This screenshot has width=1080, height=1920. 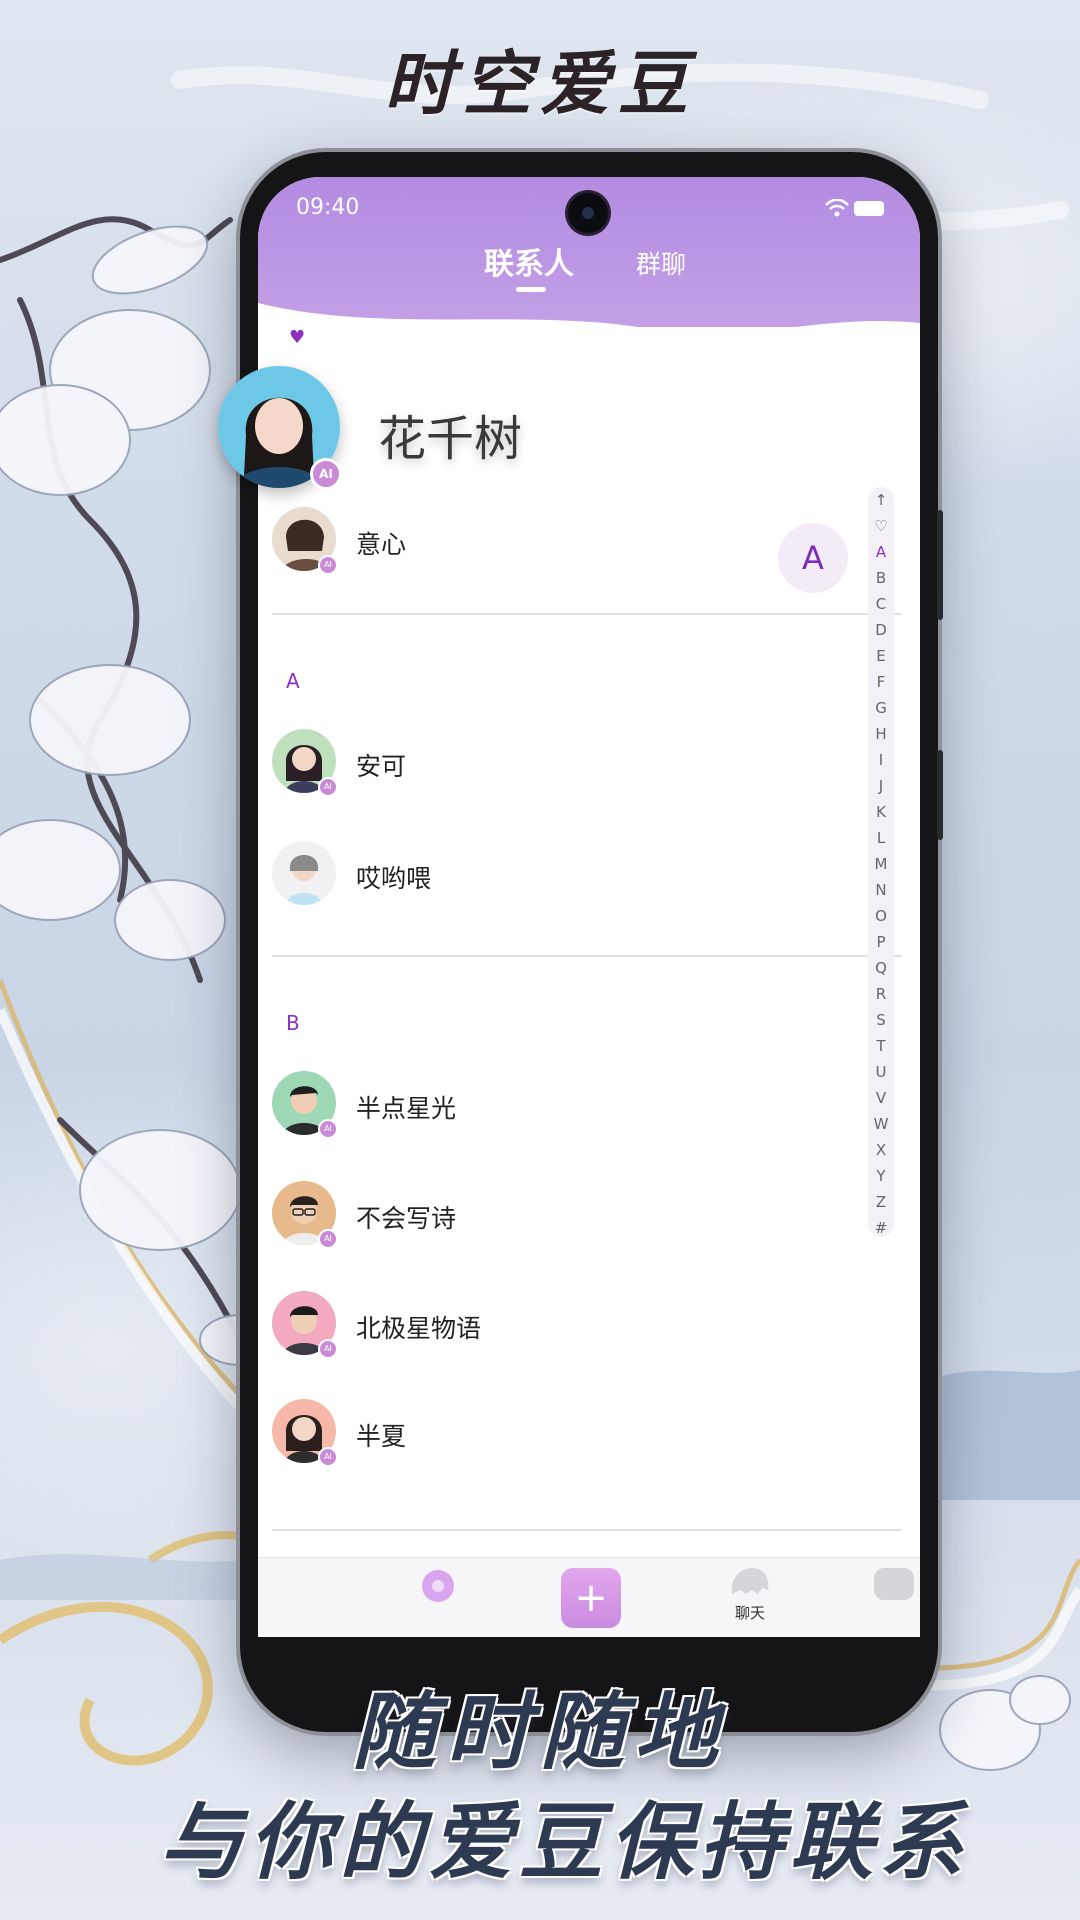 What do you see at coordinates (881, 604) in the screenshot?
I see `index-letter: C` at bounding box center [881, 604].